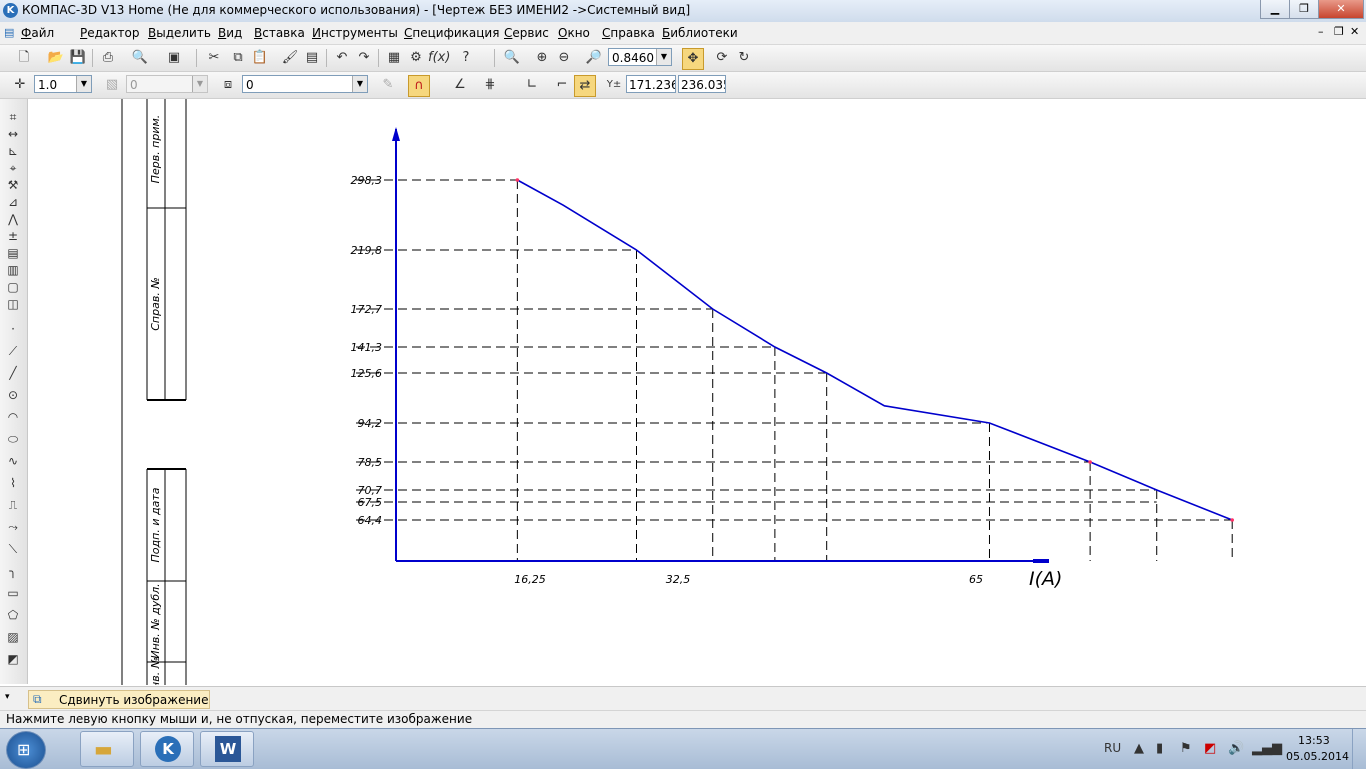 The height and width of the screenshot is (769, 1366). What do you see at coordinates (238, 58) in the screenshot?
I see `copy-icon: ⧉` at bounding box center [238, 58].